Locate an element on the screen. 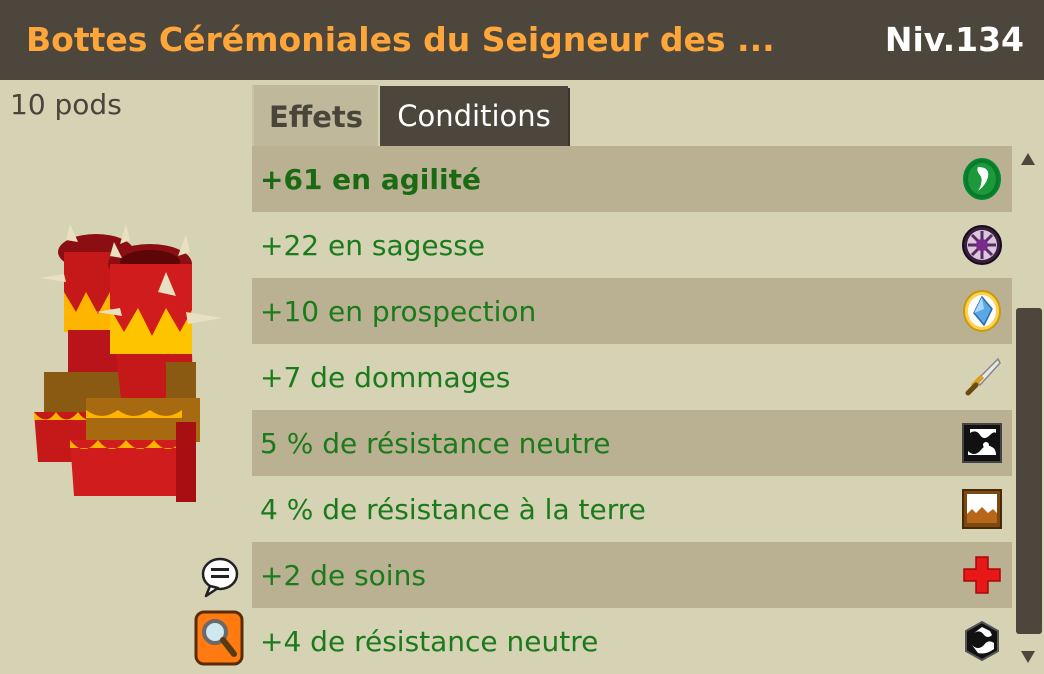  effect-text: +61 en agilité is located at coordinates (370, 179).